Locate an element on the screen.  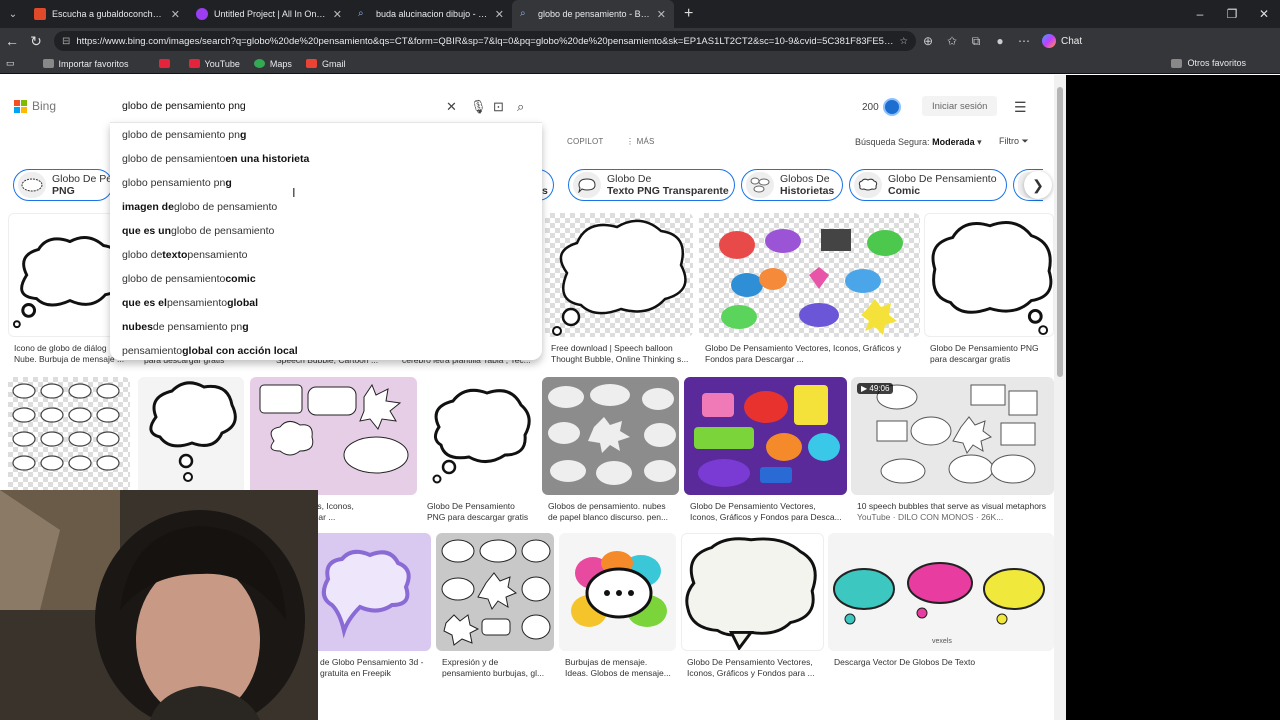
tab-title: Untitled Project | All In One Web E is located at coordinates (270, 14).